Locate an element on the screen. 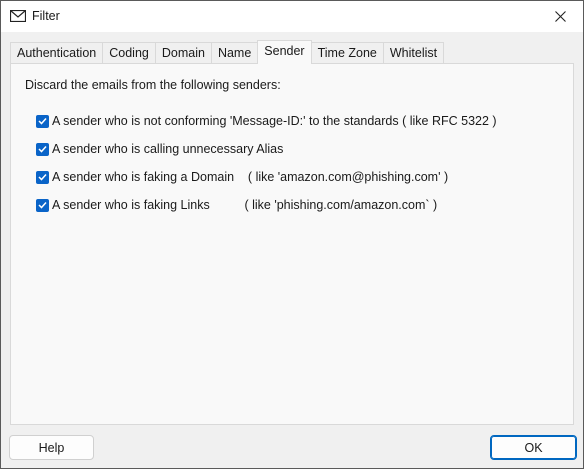 The image size is (584, 469). ok-button: OK is located at coordinates (533, 447).